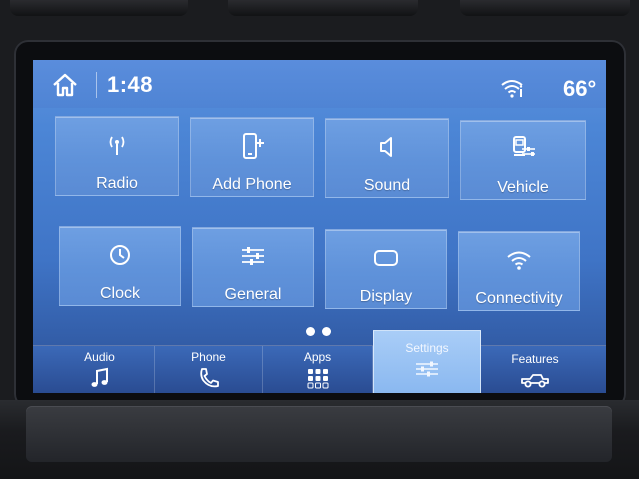  I want to click on air-vent-right, so click(545, 8).